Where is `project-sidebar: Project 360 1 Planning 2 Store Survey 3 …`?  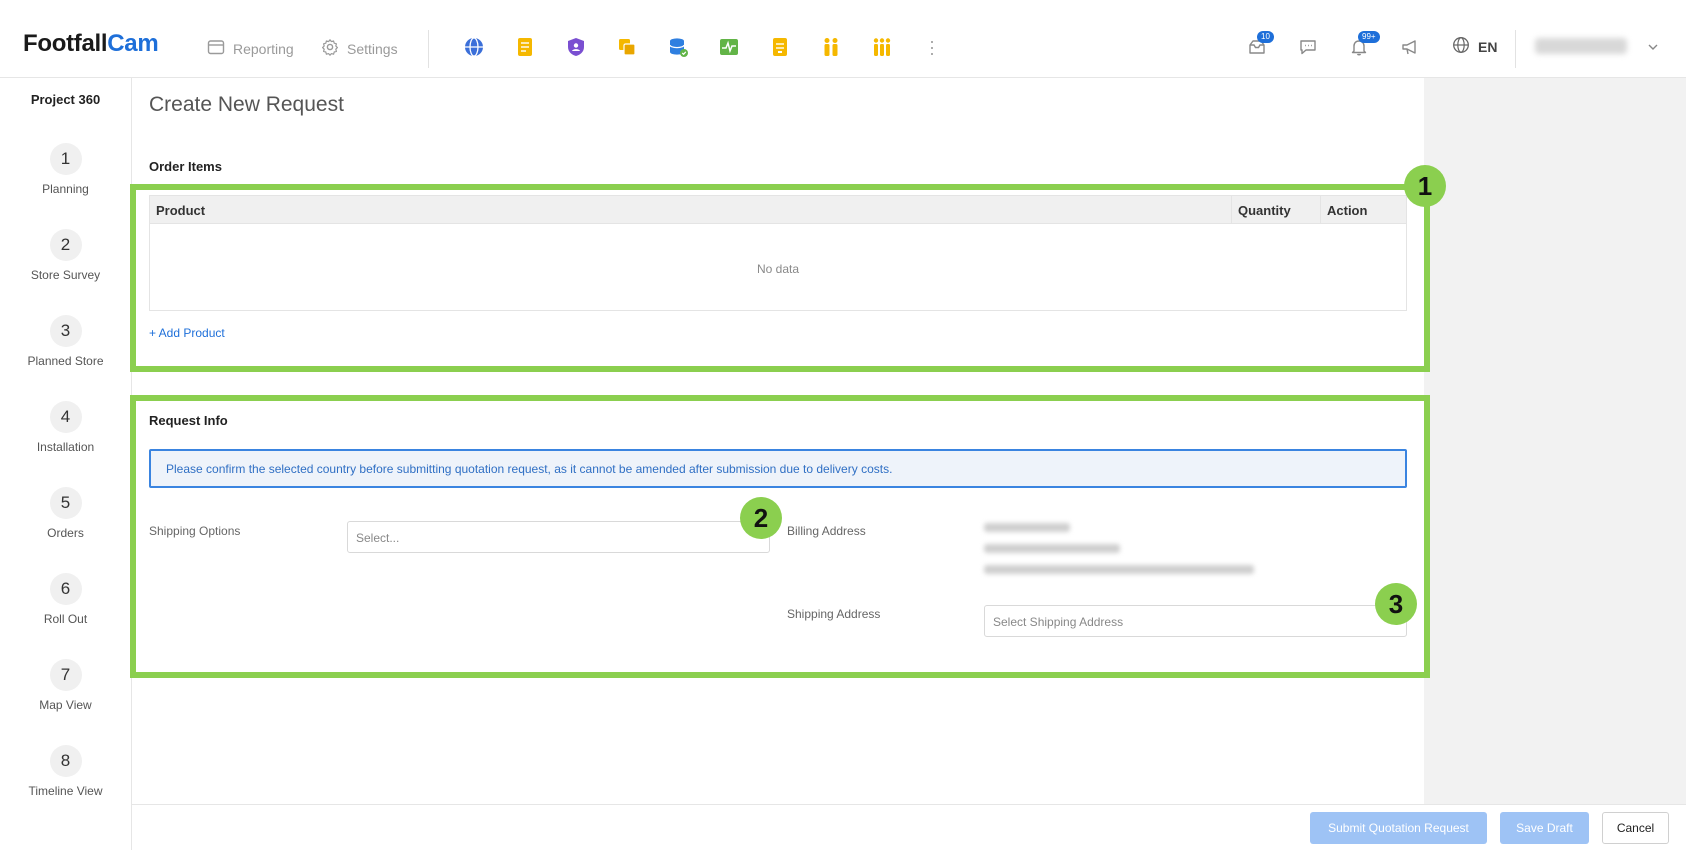 project-sidebar: Project 360 1 Planning 2 Store Survey 3 … is located at coordinates (66, 464).